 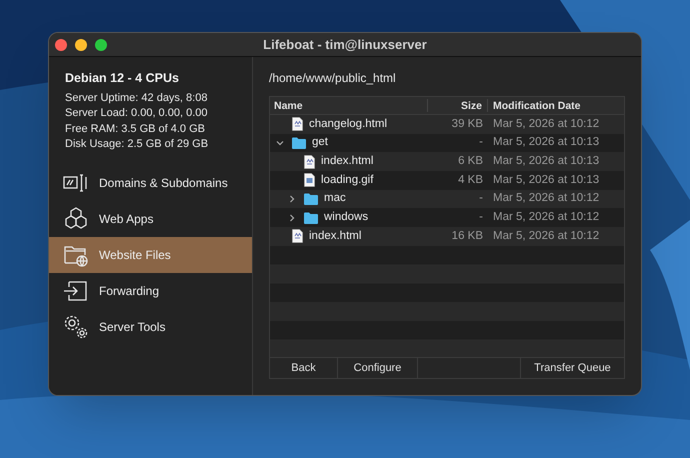 What do you see at coordinates (458, 105) in the screenshot?
I see `column-header: Size` at bounding box center [458, 105].